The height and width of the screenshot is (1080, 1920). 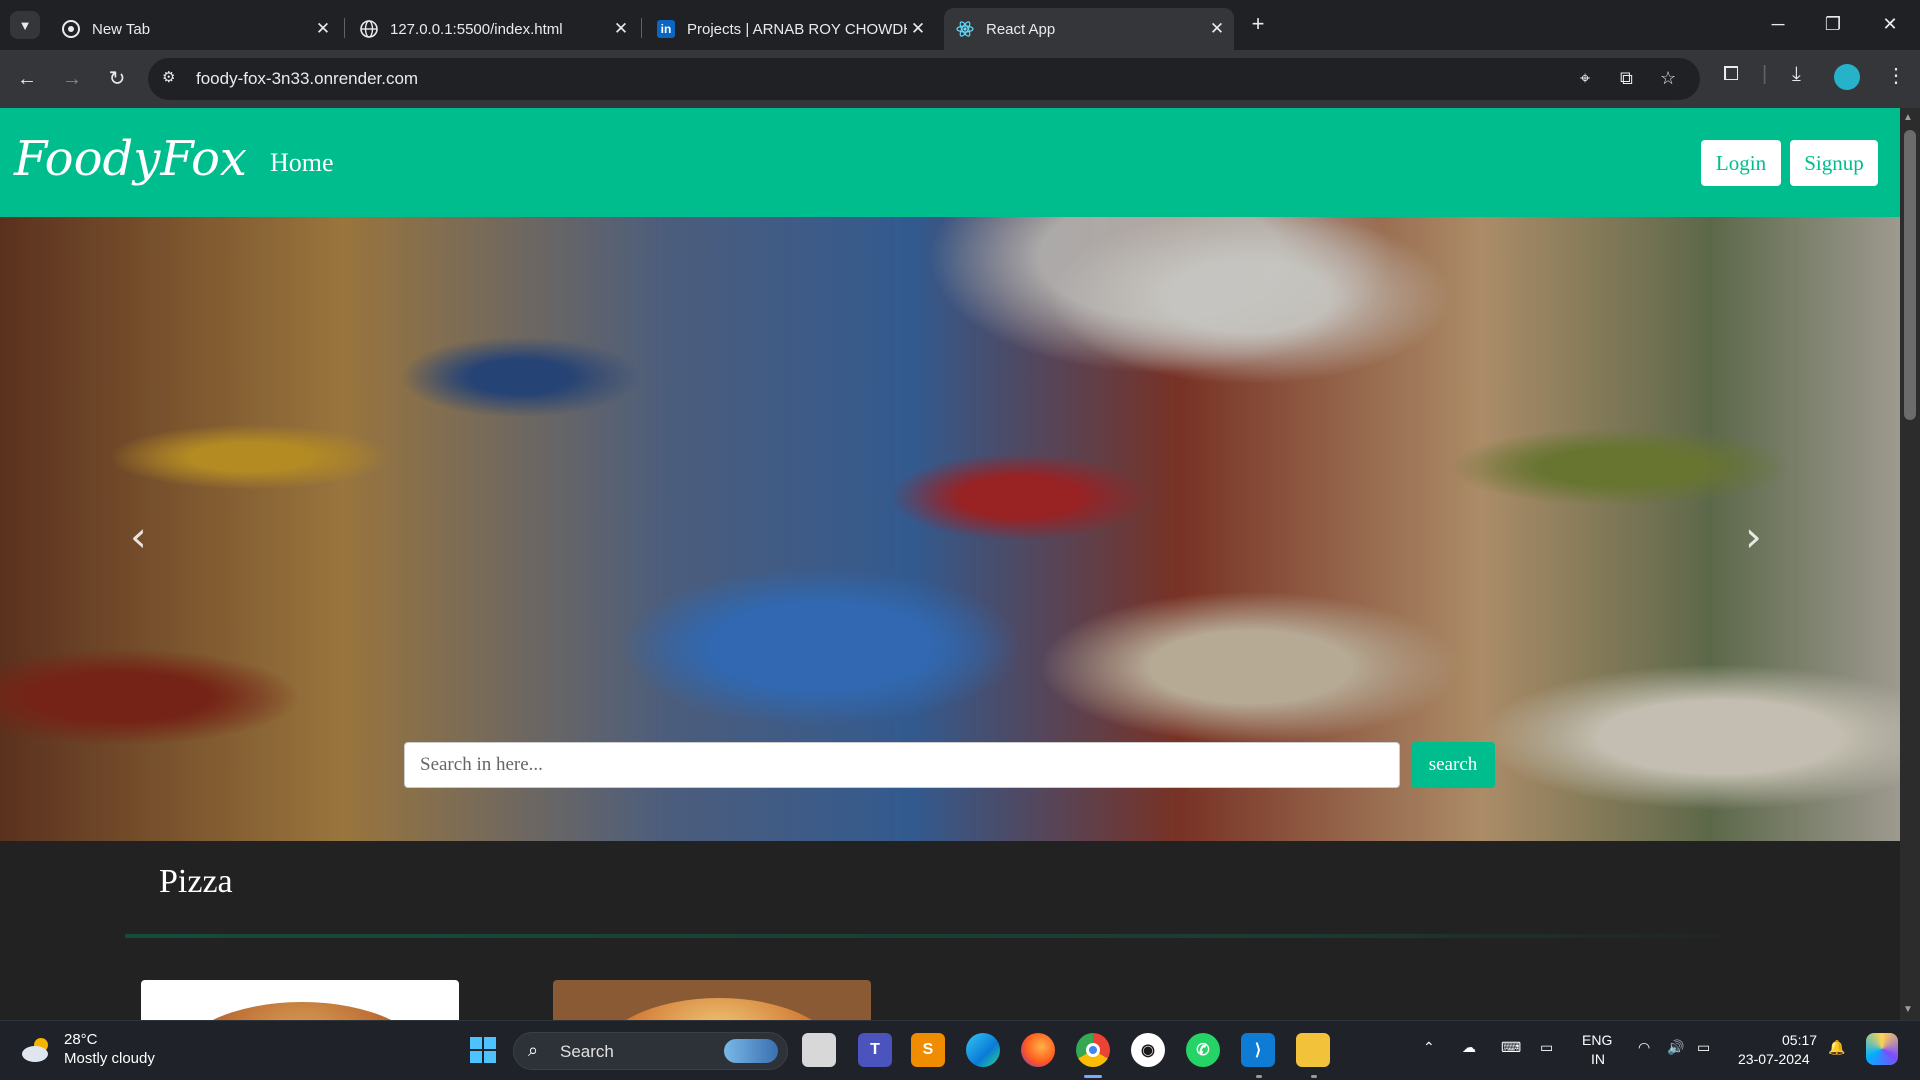 I want to click on chevron-down-icon: ▼, so click(x=25, y=25).